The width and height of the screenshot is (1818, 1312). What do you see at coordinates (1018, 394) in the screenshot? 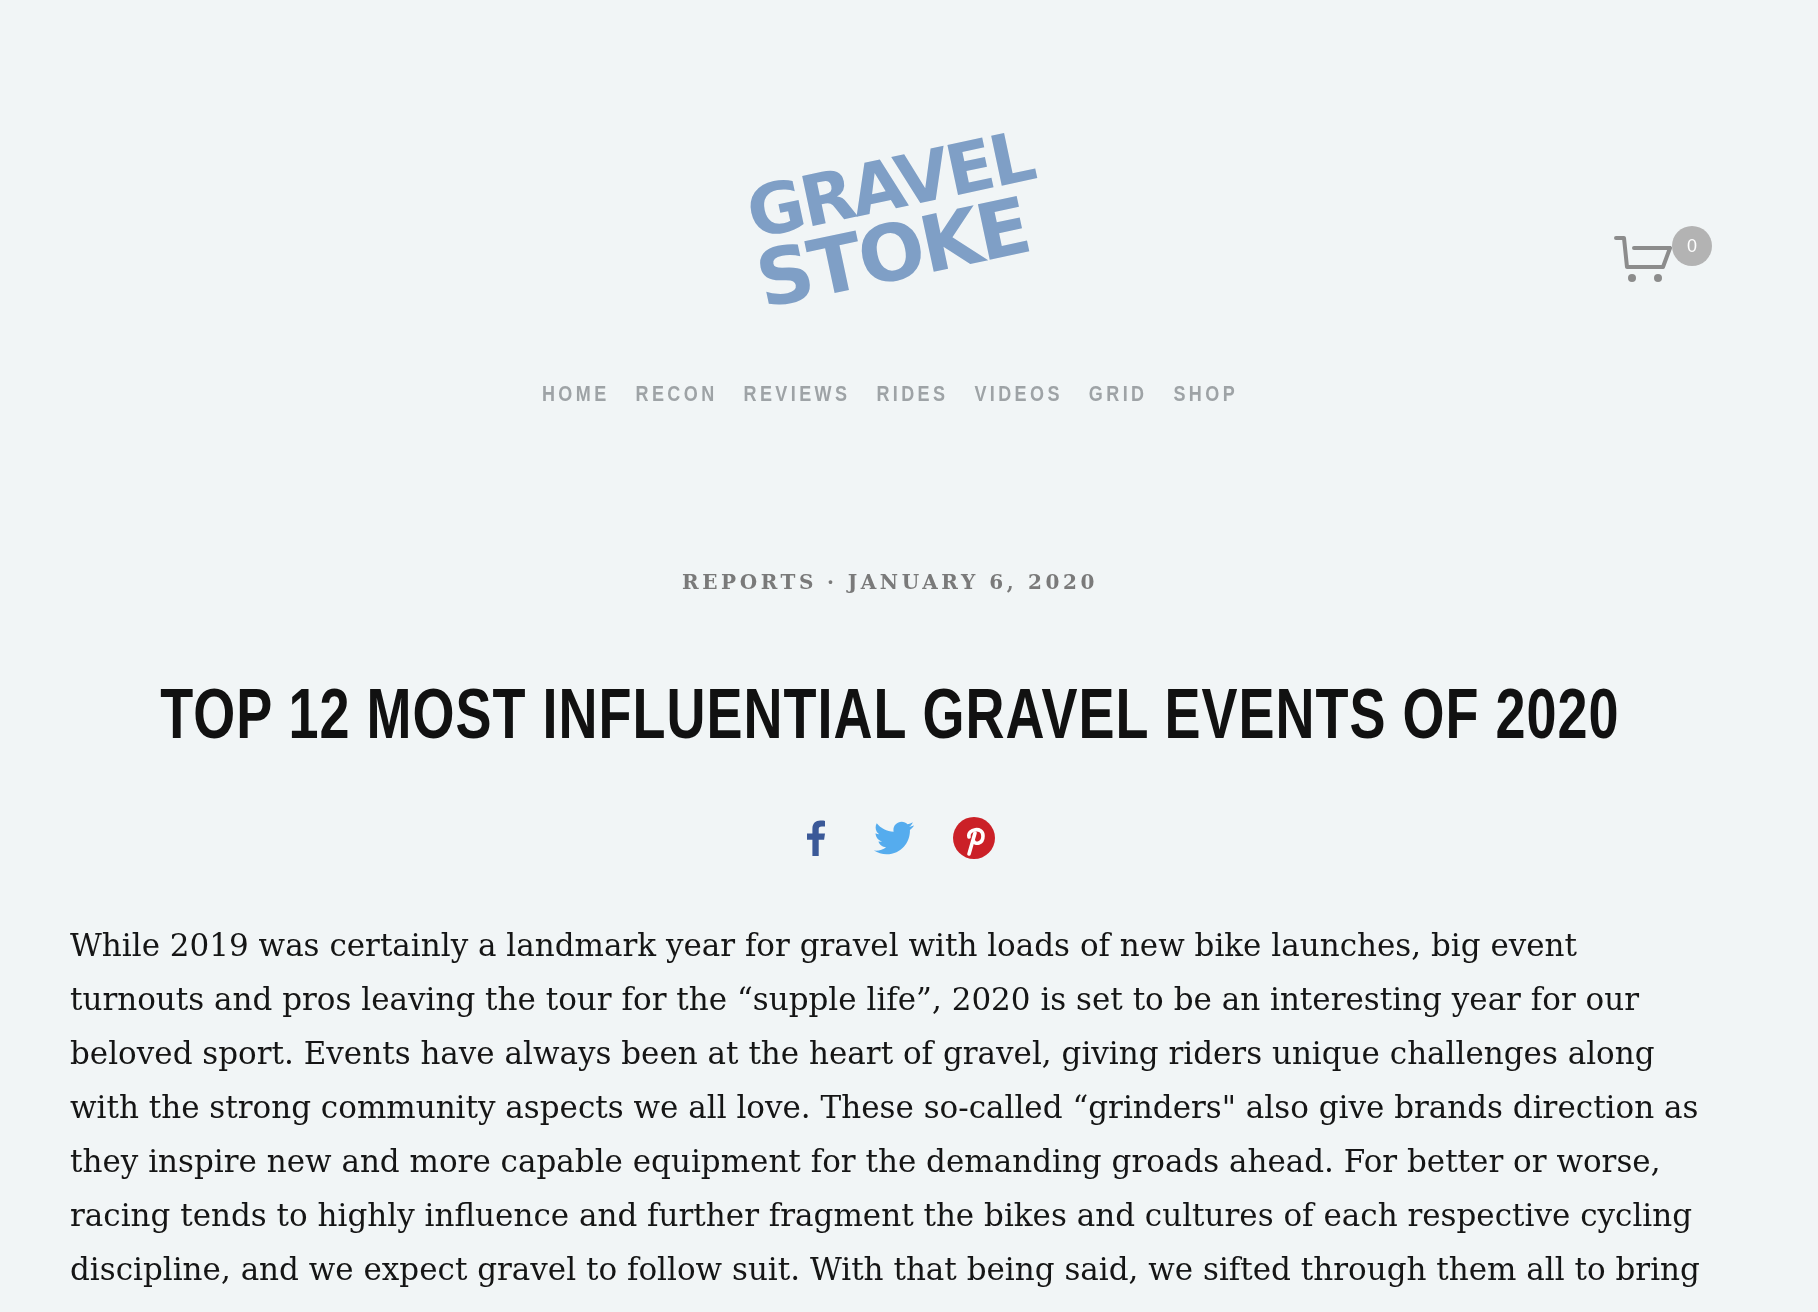
I see `nav-link: VIDEOS` at bounding box center [1018, 394].